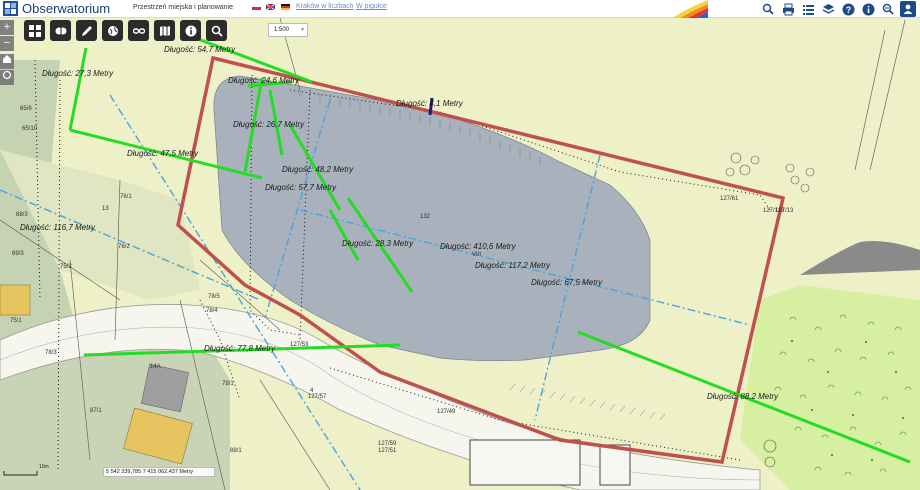 This screenshot has width=920, height=490. I want to click on compass-icon, so click(7, 75).